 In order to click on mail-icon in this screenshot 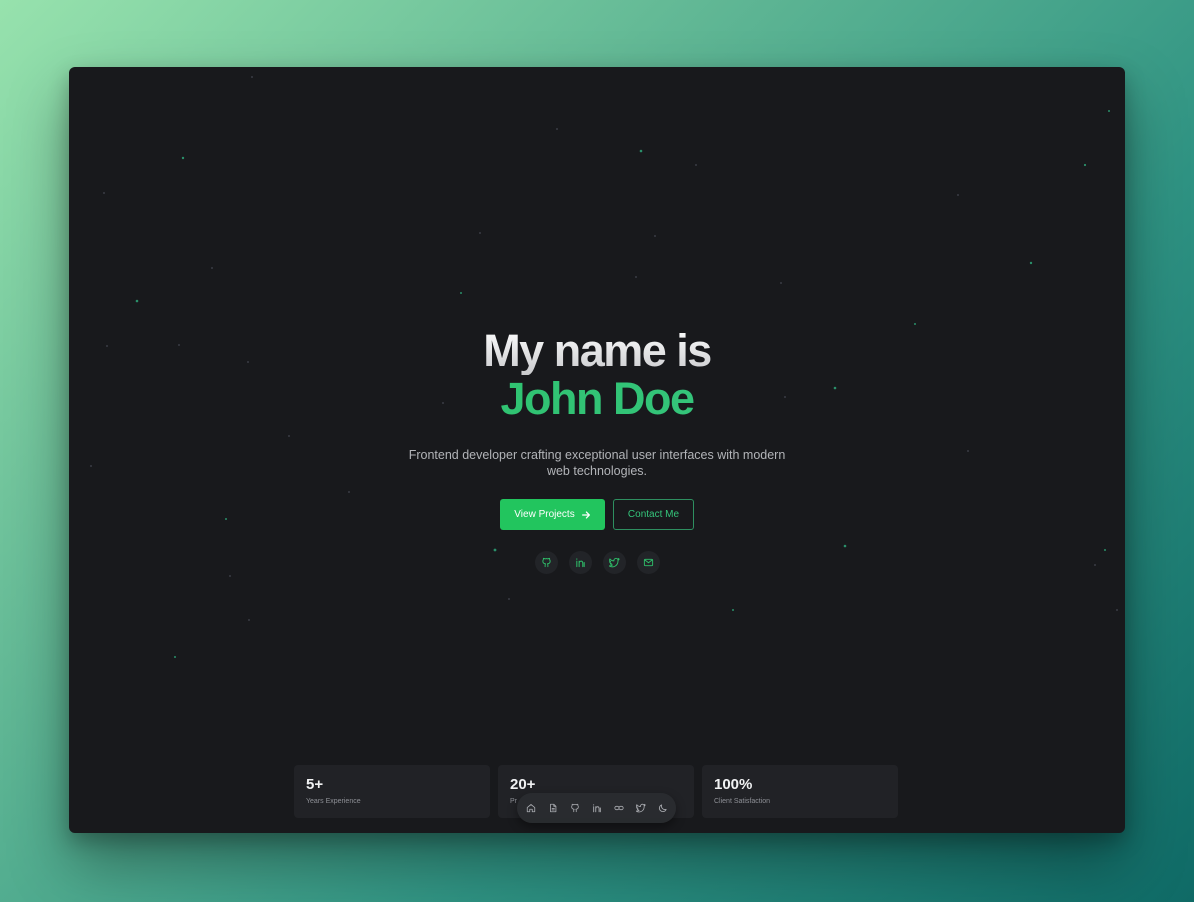, I will do `click(648, 562)`.